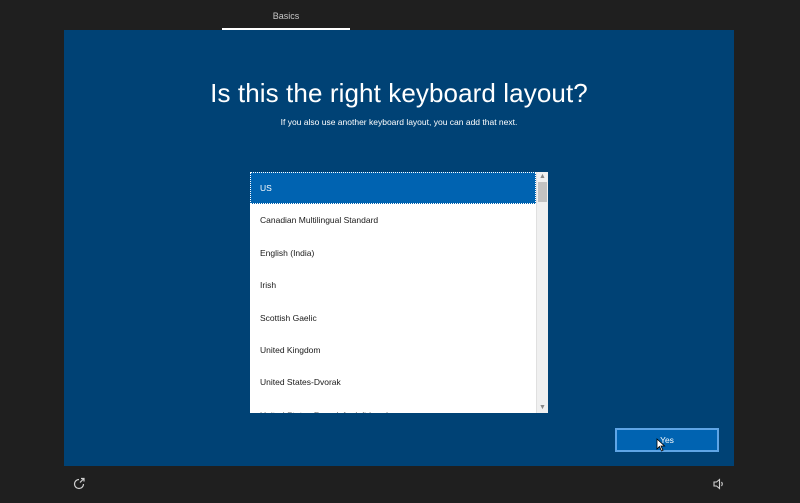  I want to click on volume-icon, so click(719, 484).